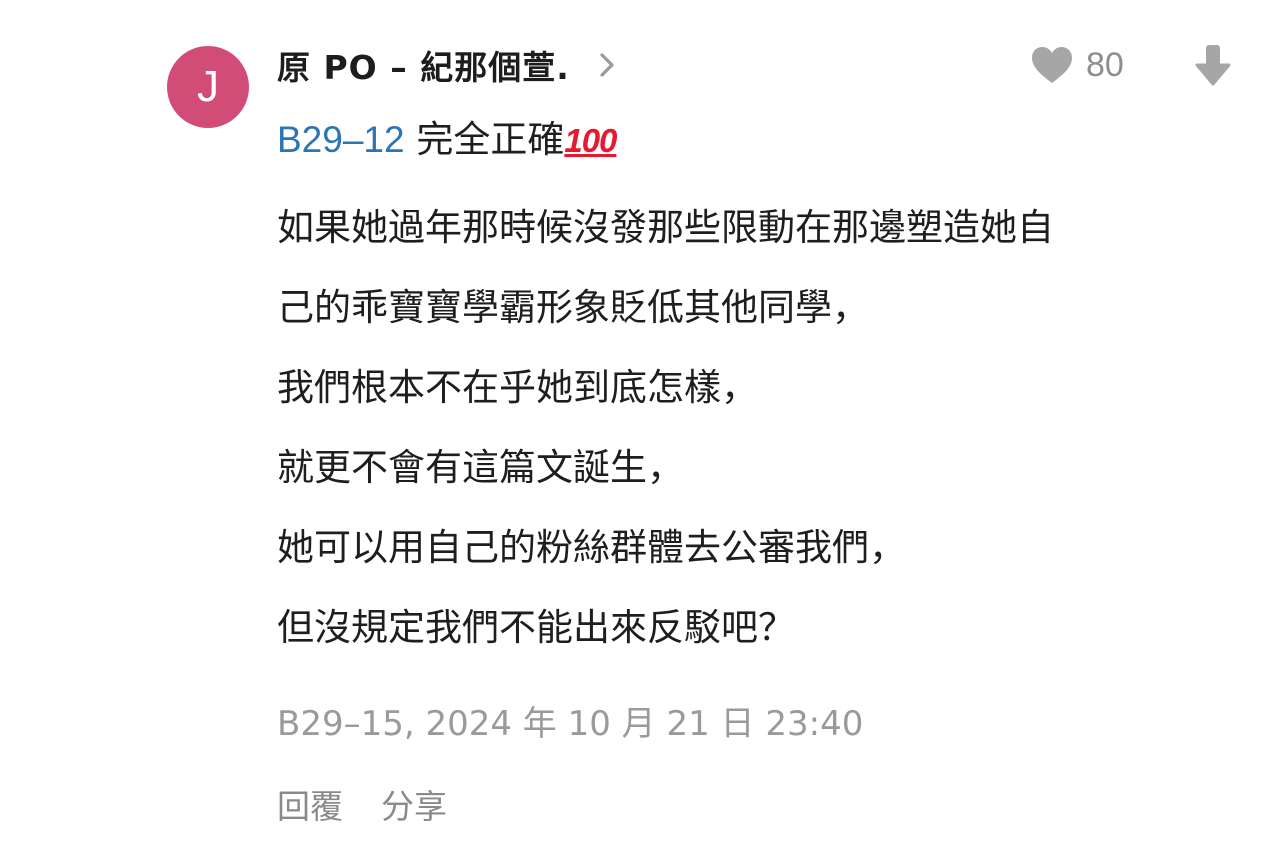 This screenshot has height=846, width=1279. What do you see at coordinates (767, 140) in the screenshot?
I see `comment-first-line: B29–12 完全正確100` at bounding box center [767, 140].